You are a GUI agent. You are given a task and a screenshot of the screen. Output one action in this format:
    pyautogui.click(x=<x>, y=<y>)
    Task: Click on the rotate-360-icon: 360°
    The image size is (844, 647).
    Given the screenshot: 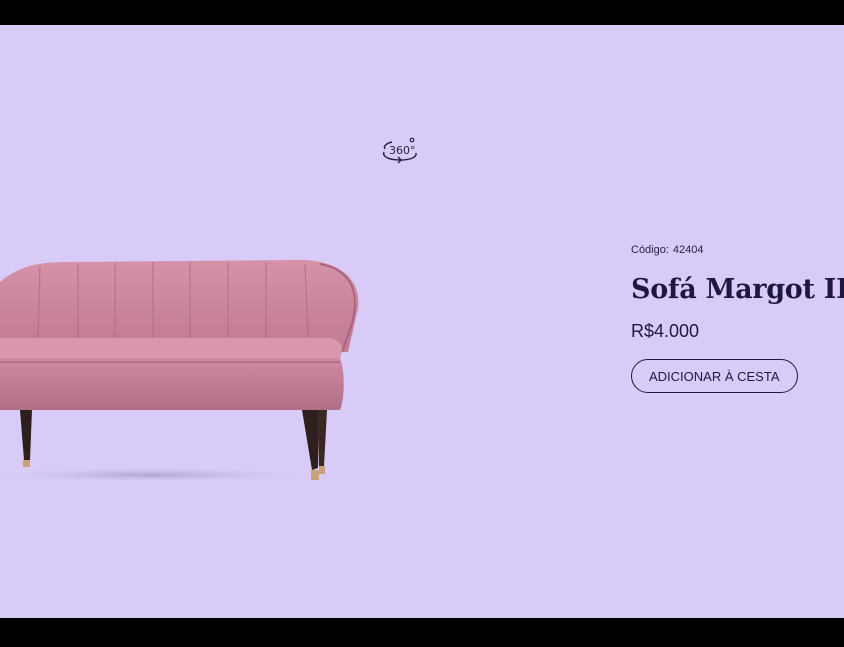 What is the action you would take?
    pyautogui.click(x=400, y=151)
    